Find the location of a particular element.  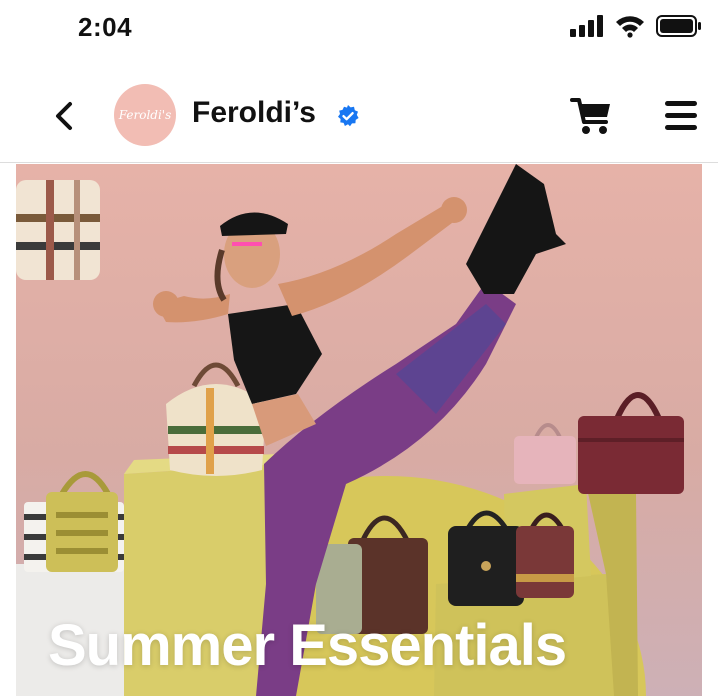

plaid-bag-top-left is located at coordinates (58, 230).